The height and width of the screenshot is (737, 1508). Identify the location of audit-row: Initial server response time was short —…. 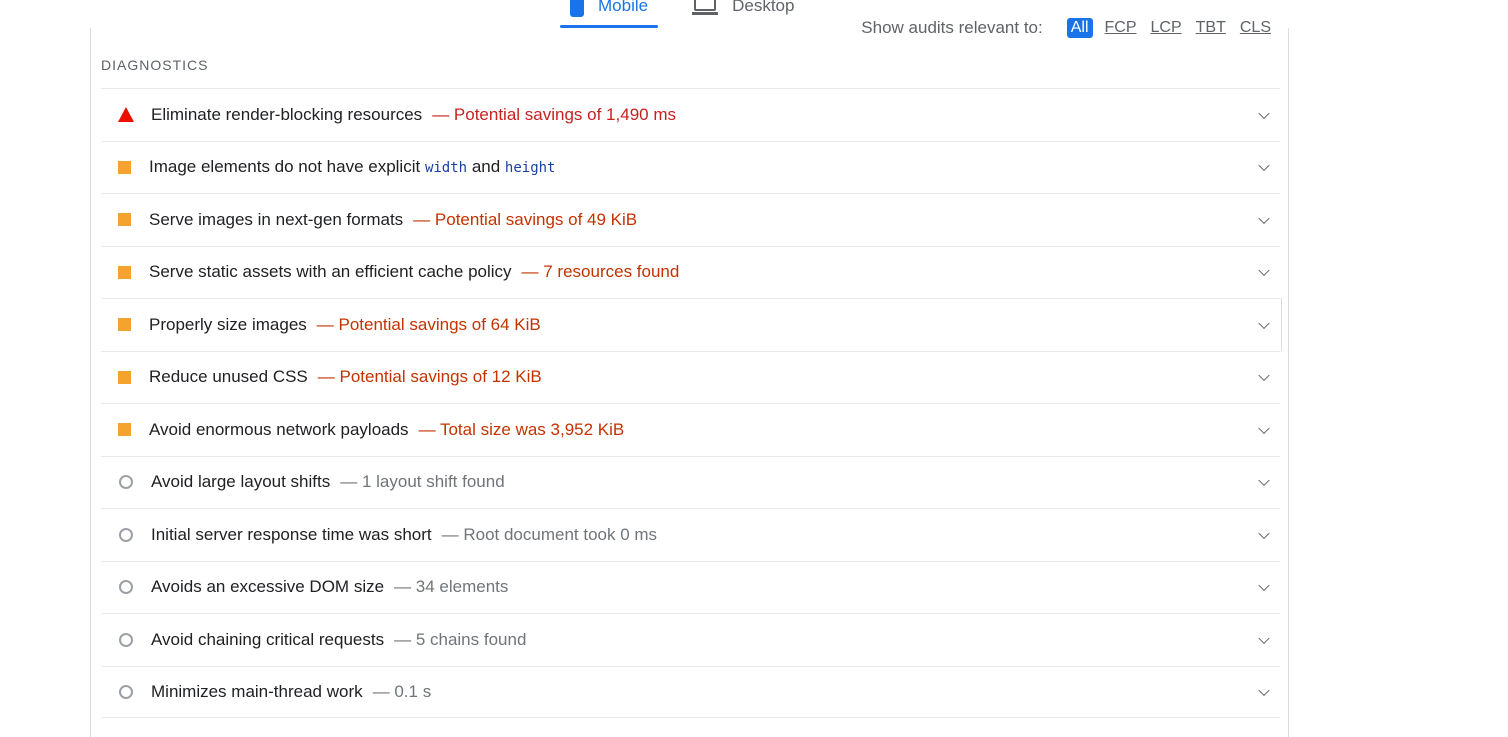
(690, 534).